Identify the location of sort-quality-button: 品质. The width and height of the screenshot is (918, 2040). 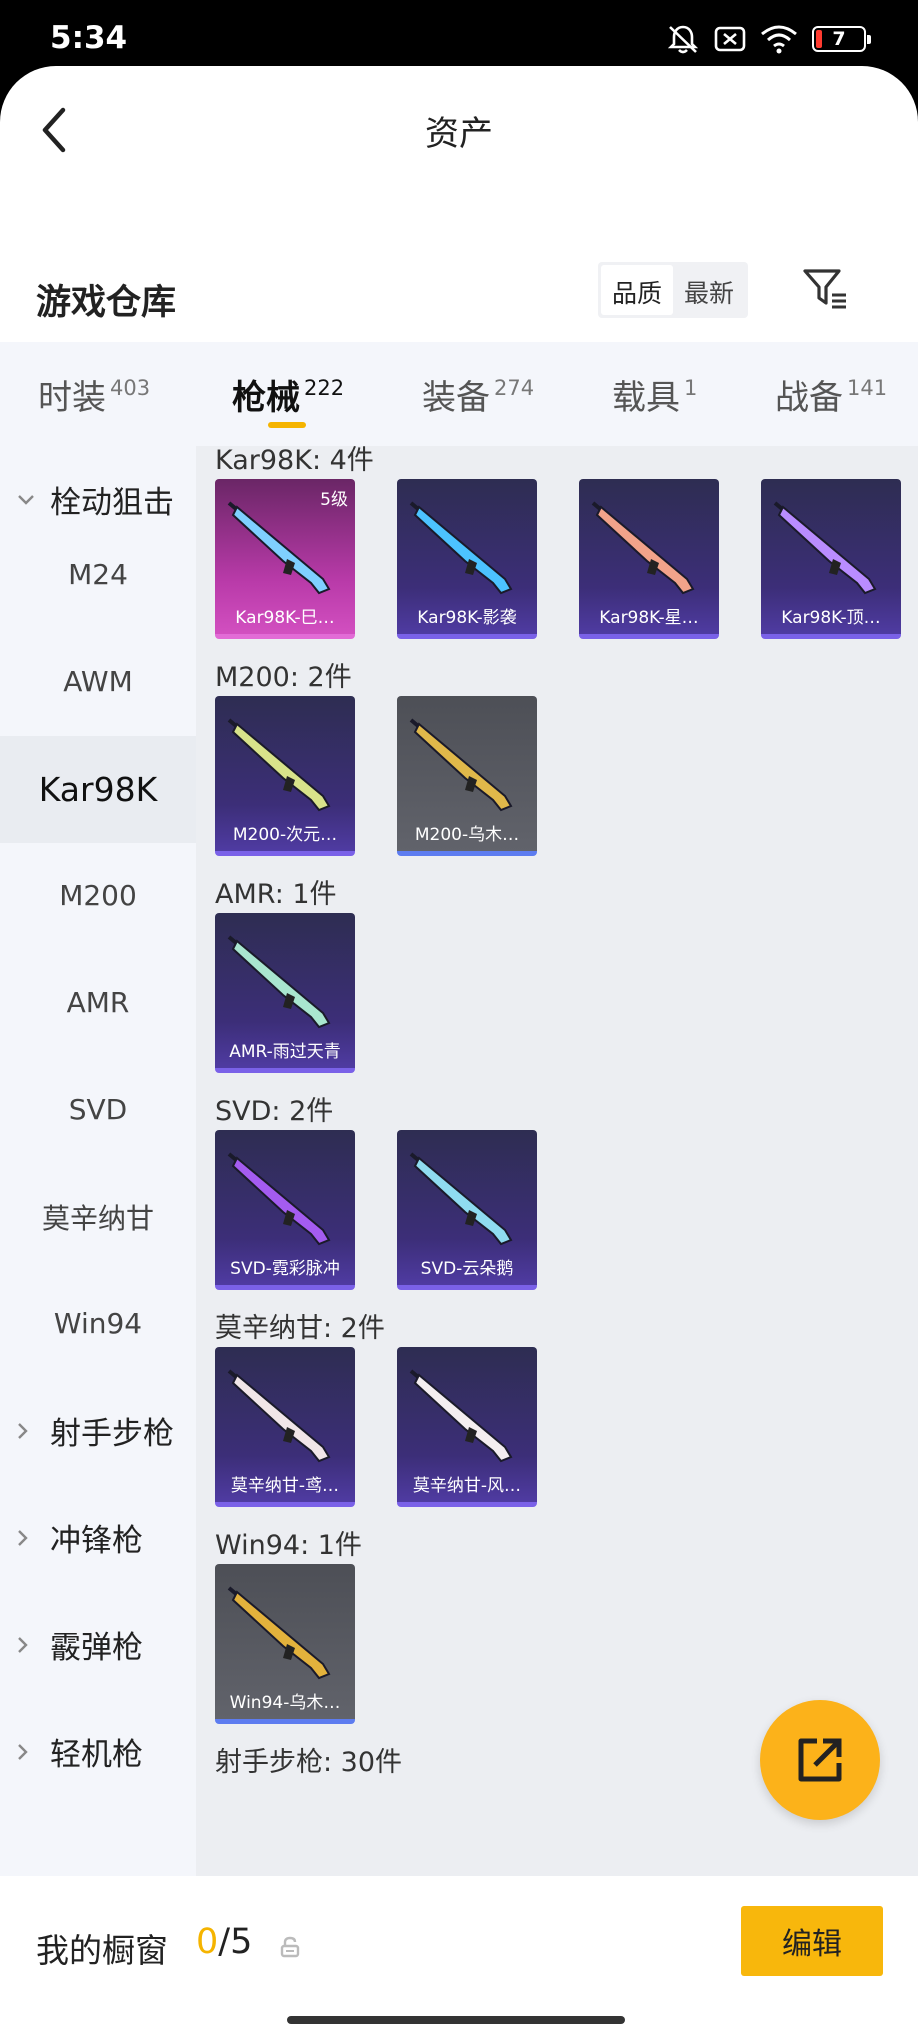
(637, 290).